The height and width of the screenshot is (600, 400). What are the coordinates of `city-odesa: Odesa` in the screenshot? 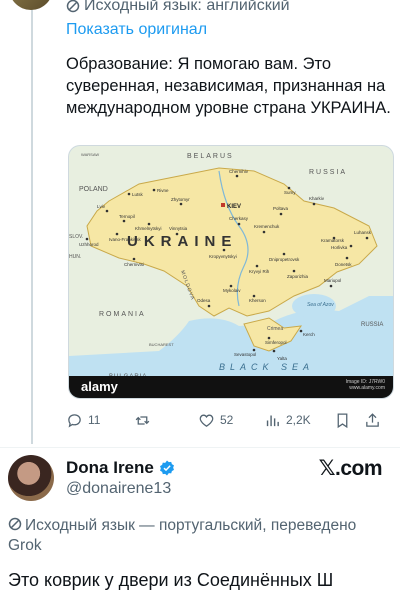 It's located at (204, 300).